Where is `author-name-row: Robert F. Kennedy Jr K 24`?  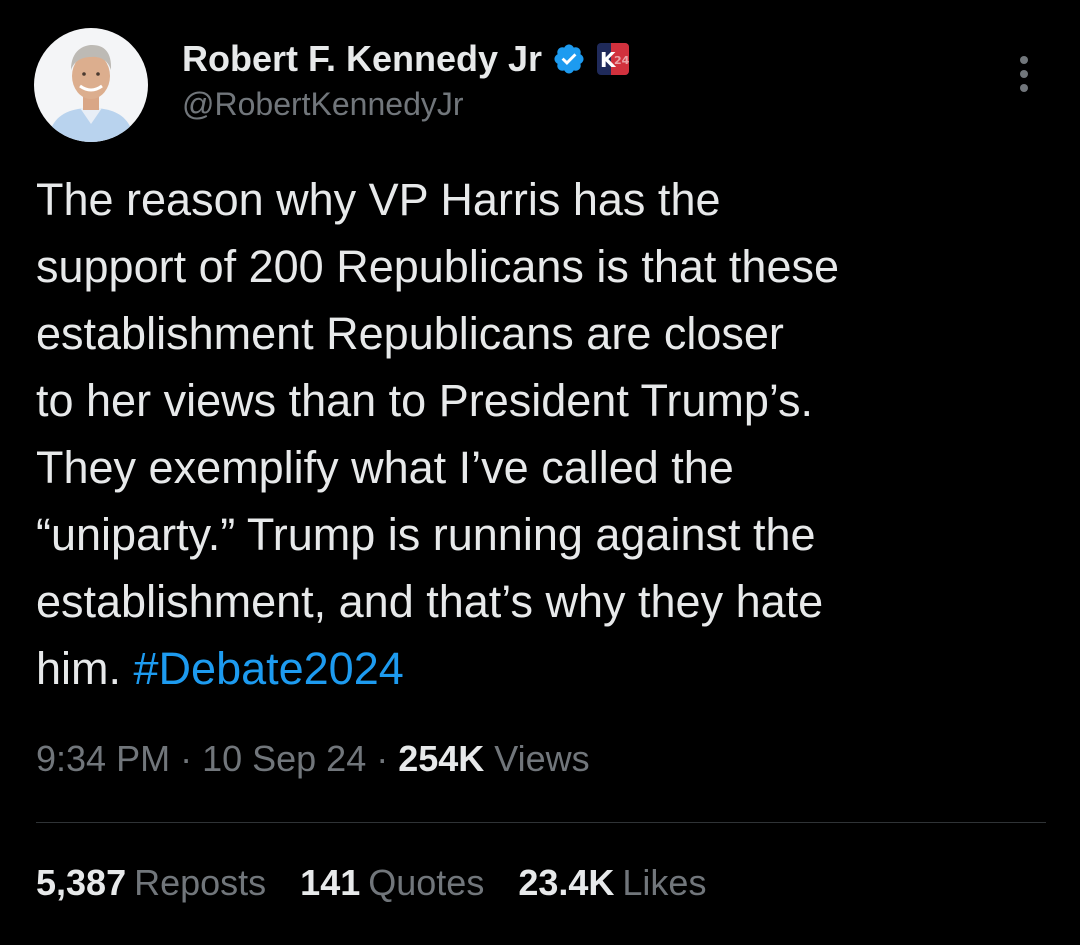 author-name-row: Robert F. Kennedy Jr K 24 is located at coordinates (406, 59).